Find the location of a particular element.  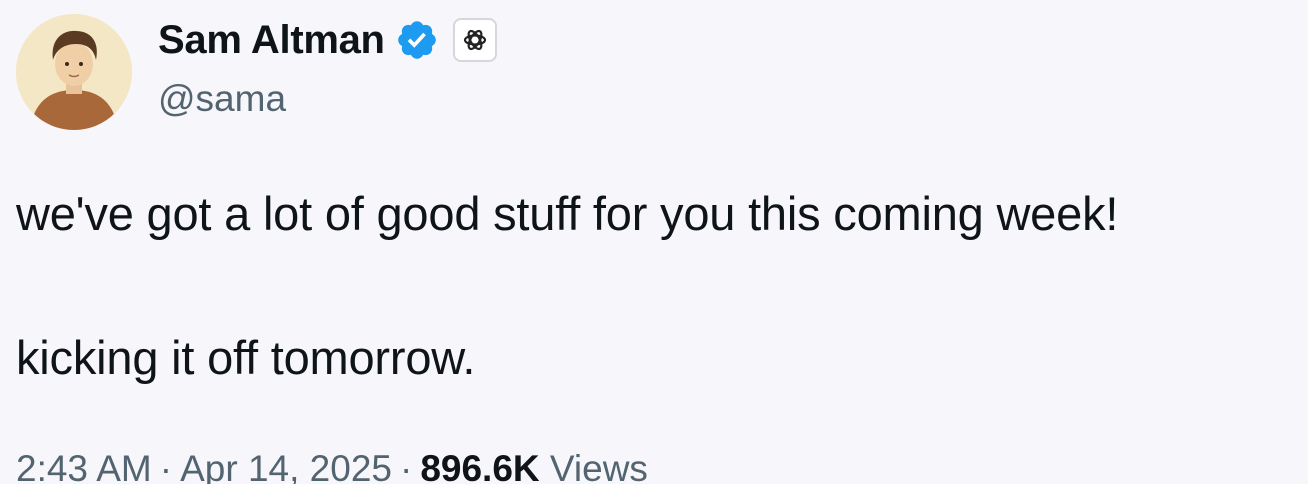

avatar is located at coordinates (74, 72).